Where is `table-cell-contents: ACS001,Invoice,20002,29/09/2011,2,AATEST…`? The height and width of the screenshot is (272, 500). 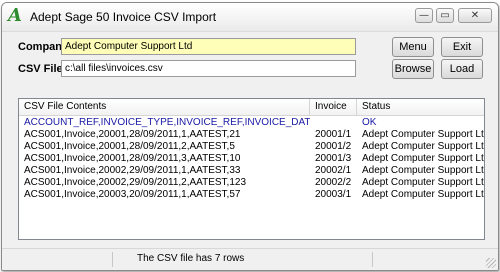 table-cell-contents: ACS001,Invoice,20002,29/09/2011,2,AATEST… is located at coordinates (164, 183).